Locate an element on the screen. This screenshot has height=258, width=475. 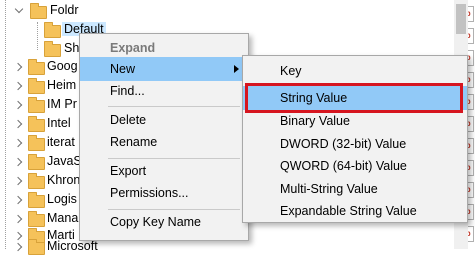
menu-item-expandable-string-value: Expandable String Value is located at coordinates (355, 211).